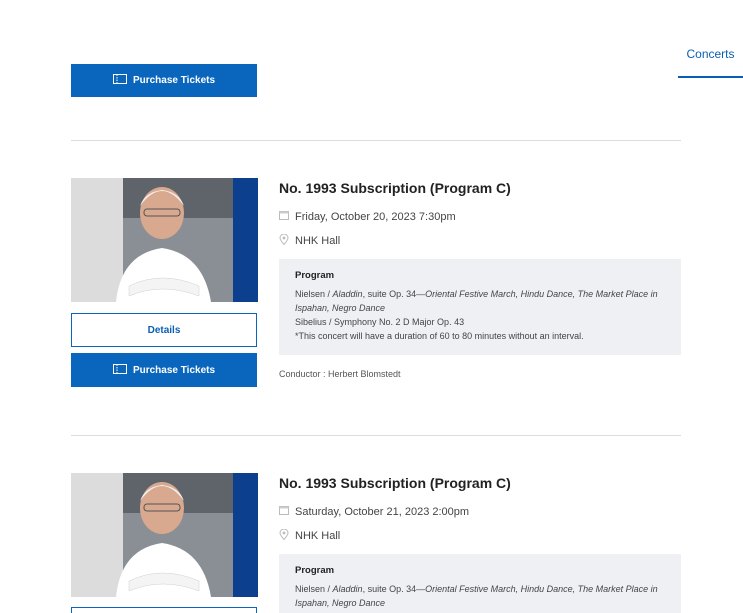 This screenshot has height=613, width=743. Describe the element at coordinates (380, 322) in the screenshot. I see `program-work-2: Sibelius / Symphony No. 2 D Major Op. 43` at that location.